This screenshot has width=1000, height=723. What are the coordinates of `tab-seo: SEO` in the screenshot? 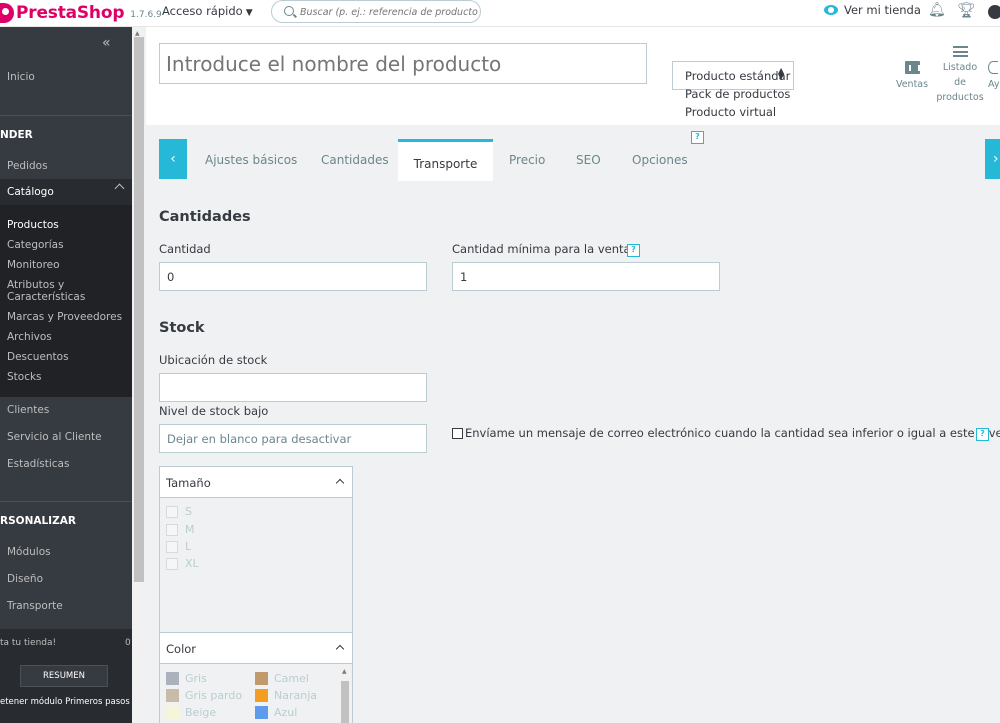 It's located at (588, 160).